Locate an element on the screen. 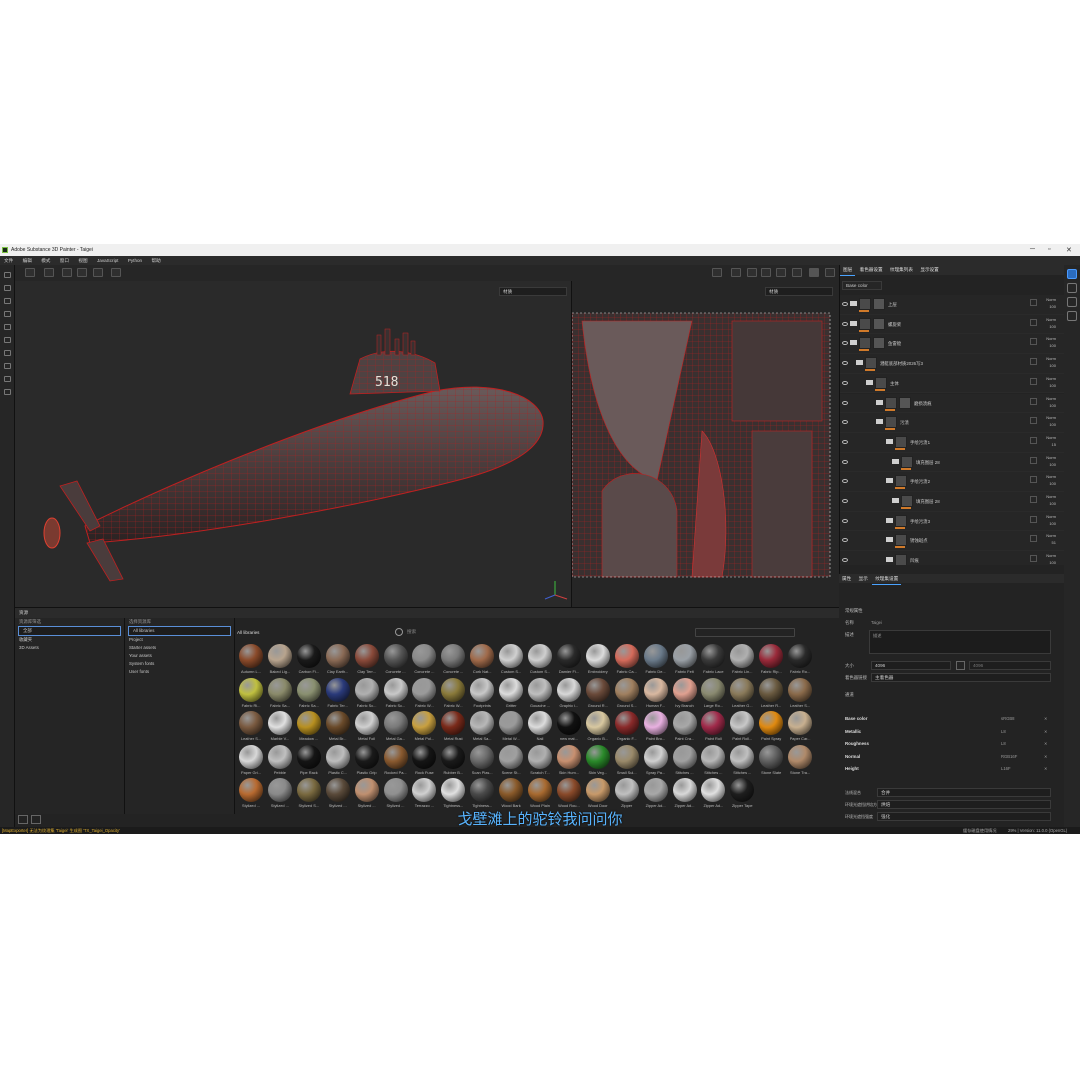  clock-icon is located at coordinates (116, 272).